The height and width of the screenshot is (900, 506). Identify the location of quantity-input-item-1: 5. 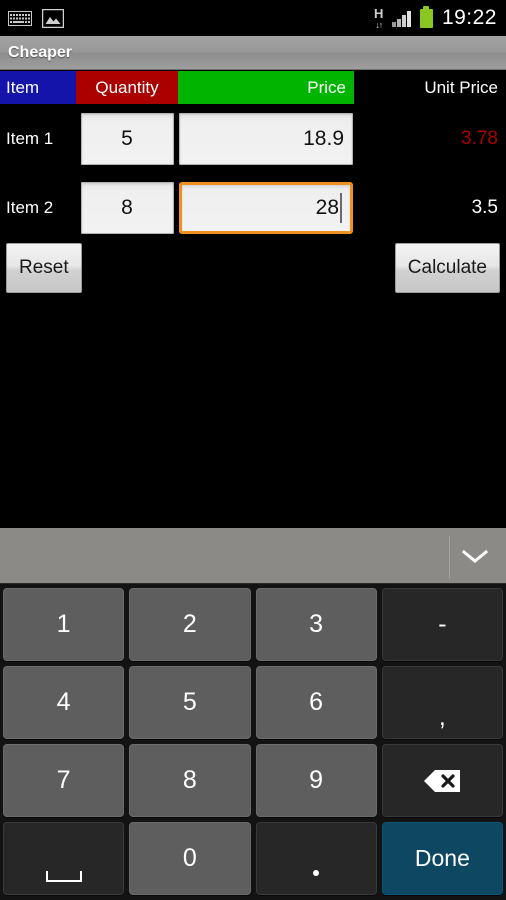
(127, 138).